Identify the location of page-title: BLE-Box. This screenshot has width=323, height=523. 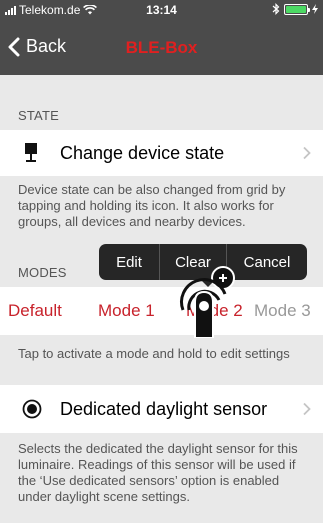
(161, 47).